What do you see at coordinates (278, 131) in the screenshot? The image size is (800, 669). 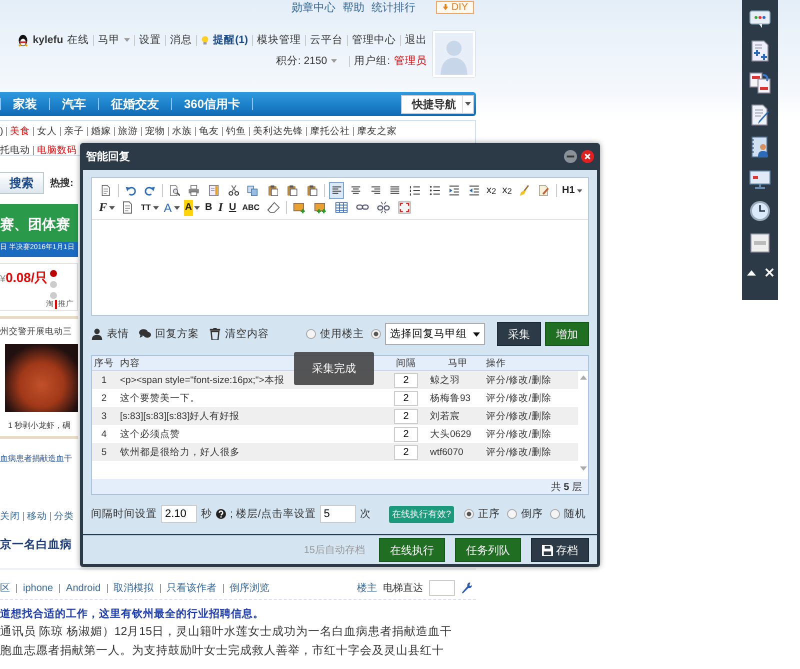 I see `category-link: 美利达先锋` at bounding box center [278, 131].